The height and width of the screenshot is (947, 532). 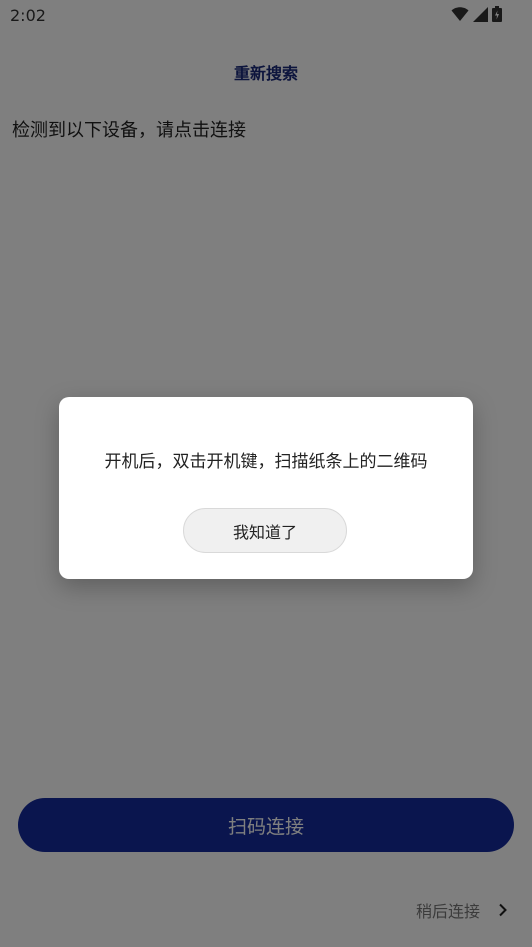 I want to click on instruction-dialog: 开机后，双击开机键，扫描纸条上的二维码 我知道了, so click(x=266, y=488).